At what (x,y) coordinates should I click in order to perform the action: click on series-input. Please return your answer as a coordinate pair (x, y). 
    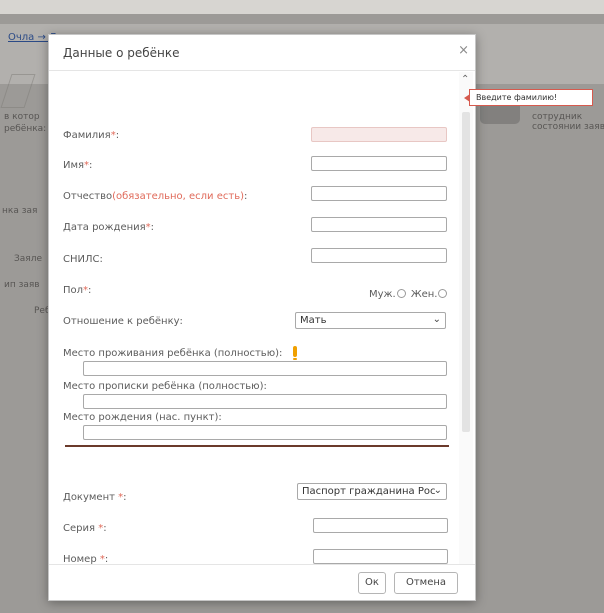
    Looking at the image, I should click on (380, 525).